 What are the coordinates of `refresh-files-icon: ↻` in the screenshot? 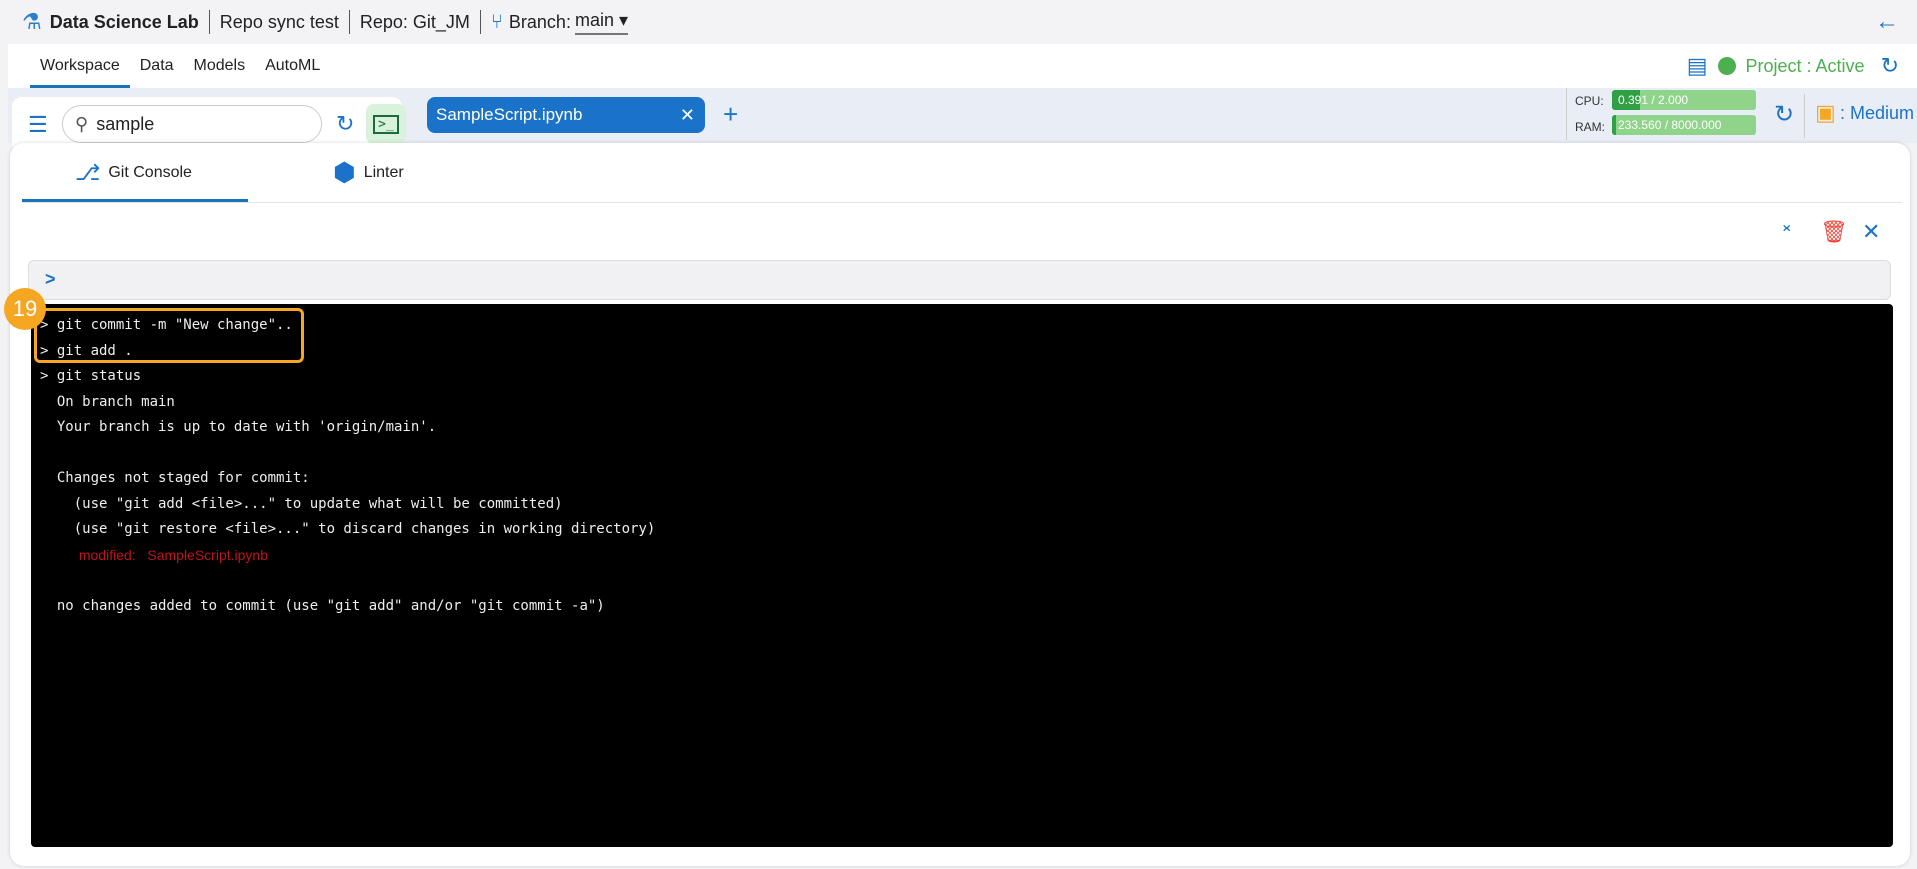 It's located at (345, 124).